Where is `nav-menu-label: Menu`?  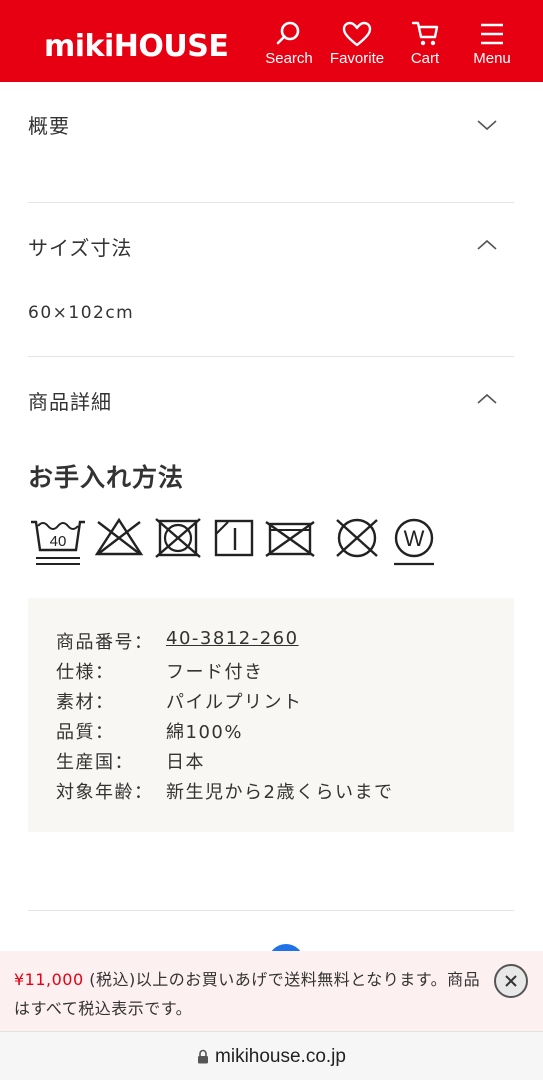 nav-menu-label: Menu is located at coordinates (492, 58).